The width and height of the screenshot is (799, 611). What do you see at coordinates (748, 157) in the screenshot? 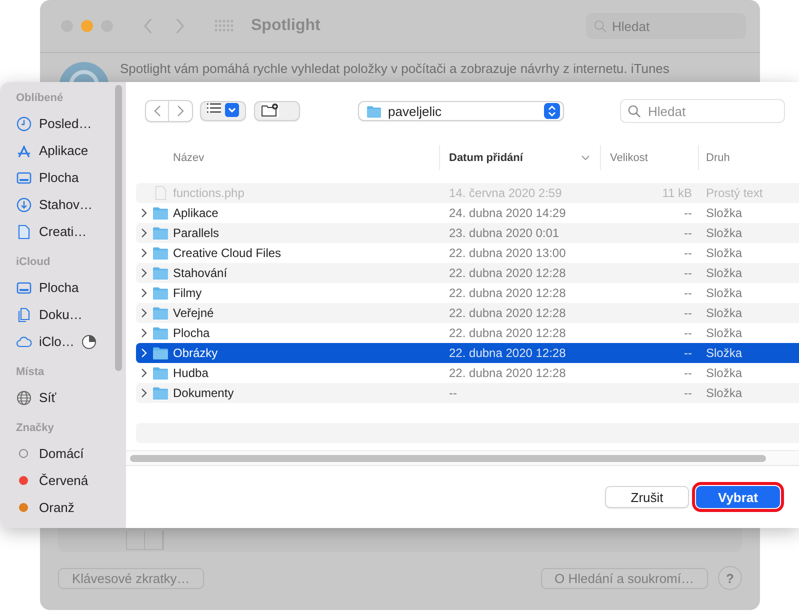
I see `column-header: Druh` at bounding box center [748, 157].